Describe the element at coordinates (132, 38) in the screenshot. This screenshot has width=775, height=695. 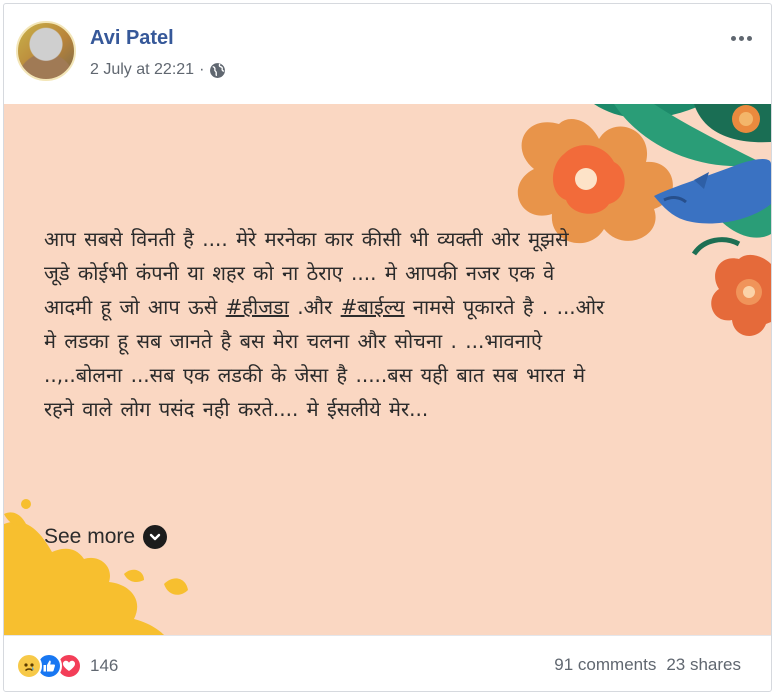
I see `author-name: Avi Patel` at that location.